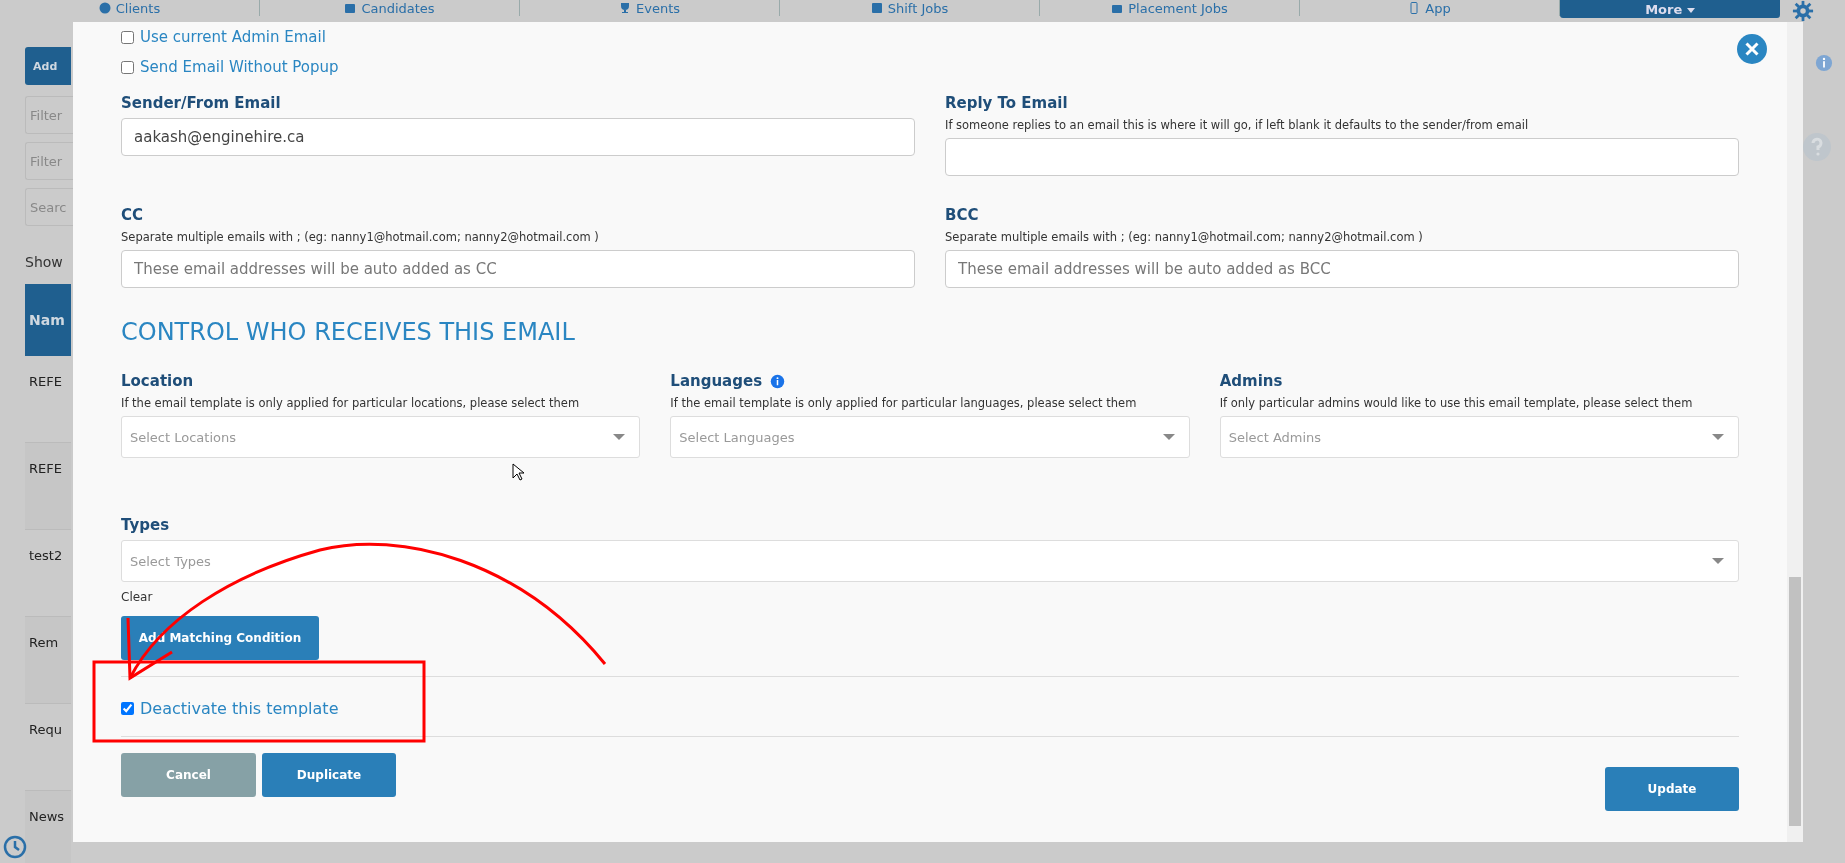  Describe the element at coordinates (1251, 381) in the screenshot. I see `field-label: Admins` at that location.